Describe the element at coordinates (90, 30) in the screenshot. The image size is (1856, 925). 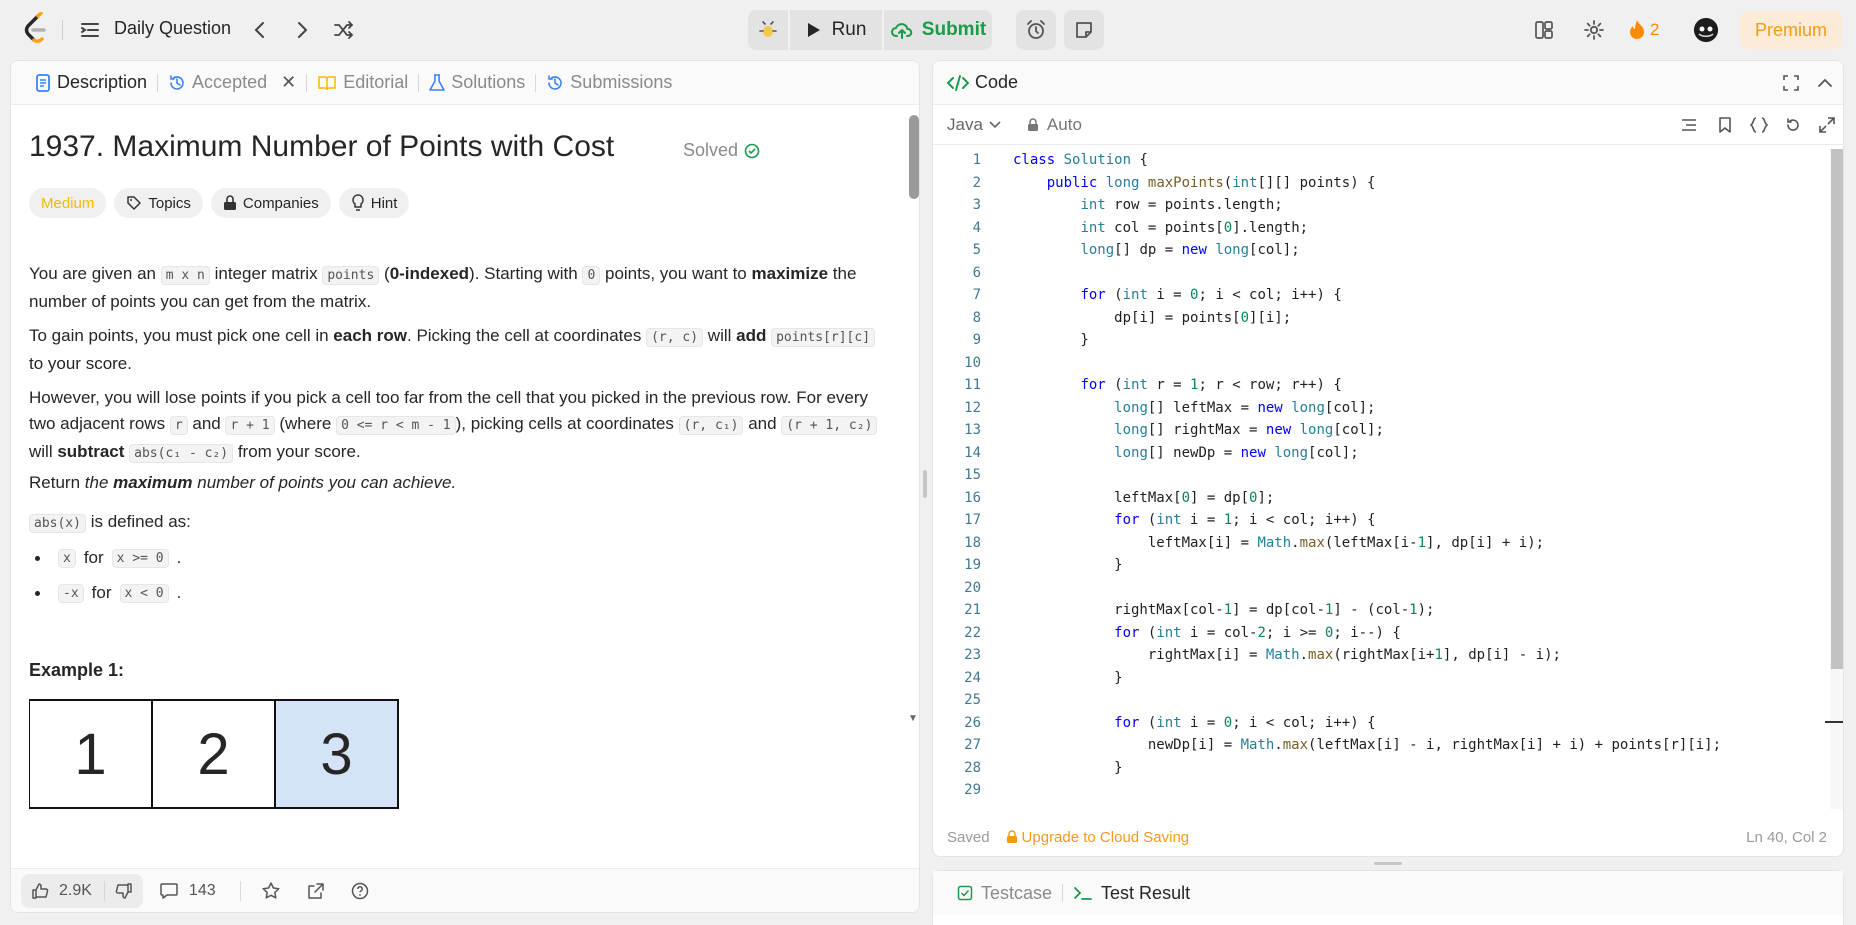
I see `problem-list-icon` at that location.